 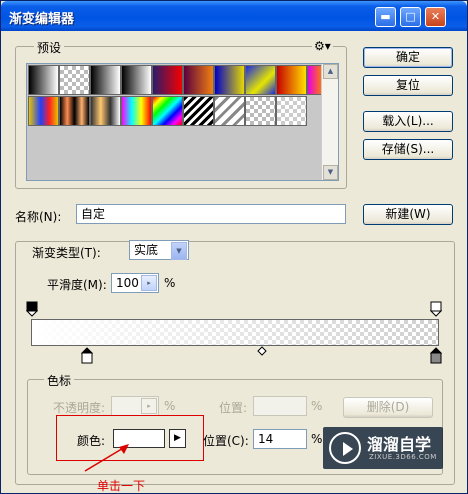 I want to click on opacity-stop-left-icon, so click(x=32, y=309).